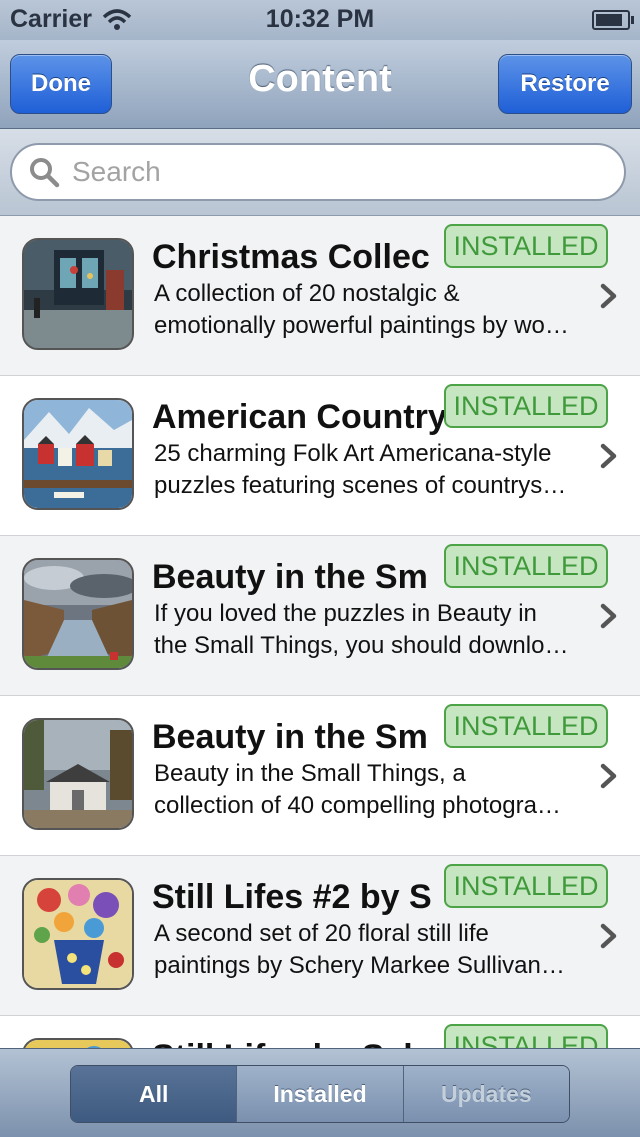 The width and height of the screenshot is (640, 1137). Describe the element at coordinates (307, 293) in the screenshot. I see `description-line-1: A collection of 20 nostalgic &` at that location.